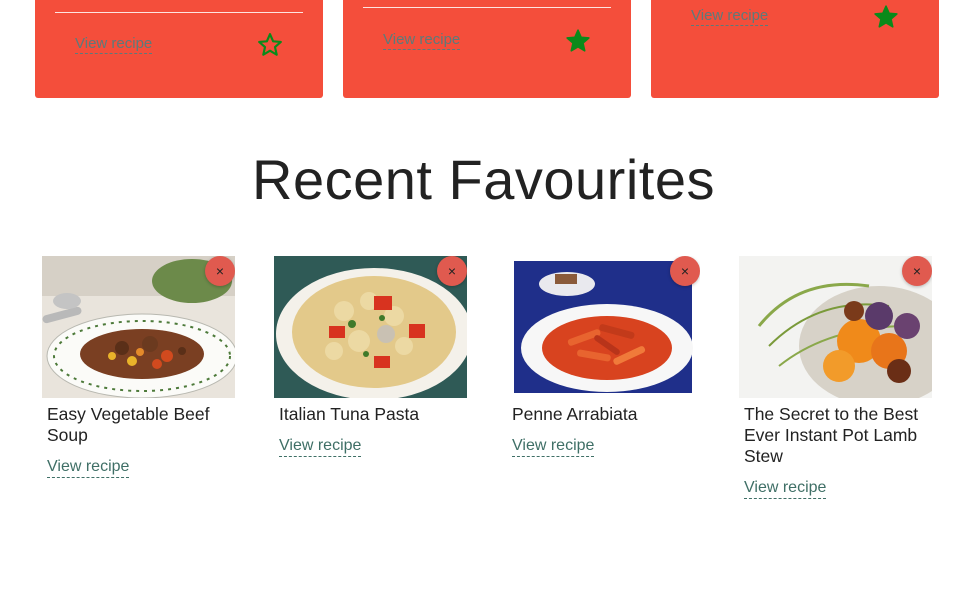  What do you see at coordinates (575, 414) in the screenshot?
I see `recipe-title: Penne Arrabiata` at bounding box center [575, 414].